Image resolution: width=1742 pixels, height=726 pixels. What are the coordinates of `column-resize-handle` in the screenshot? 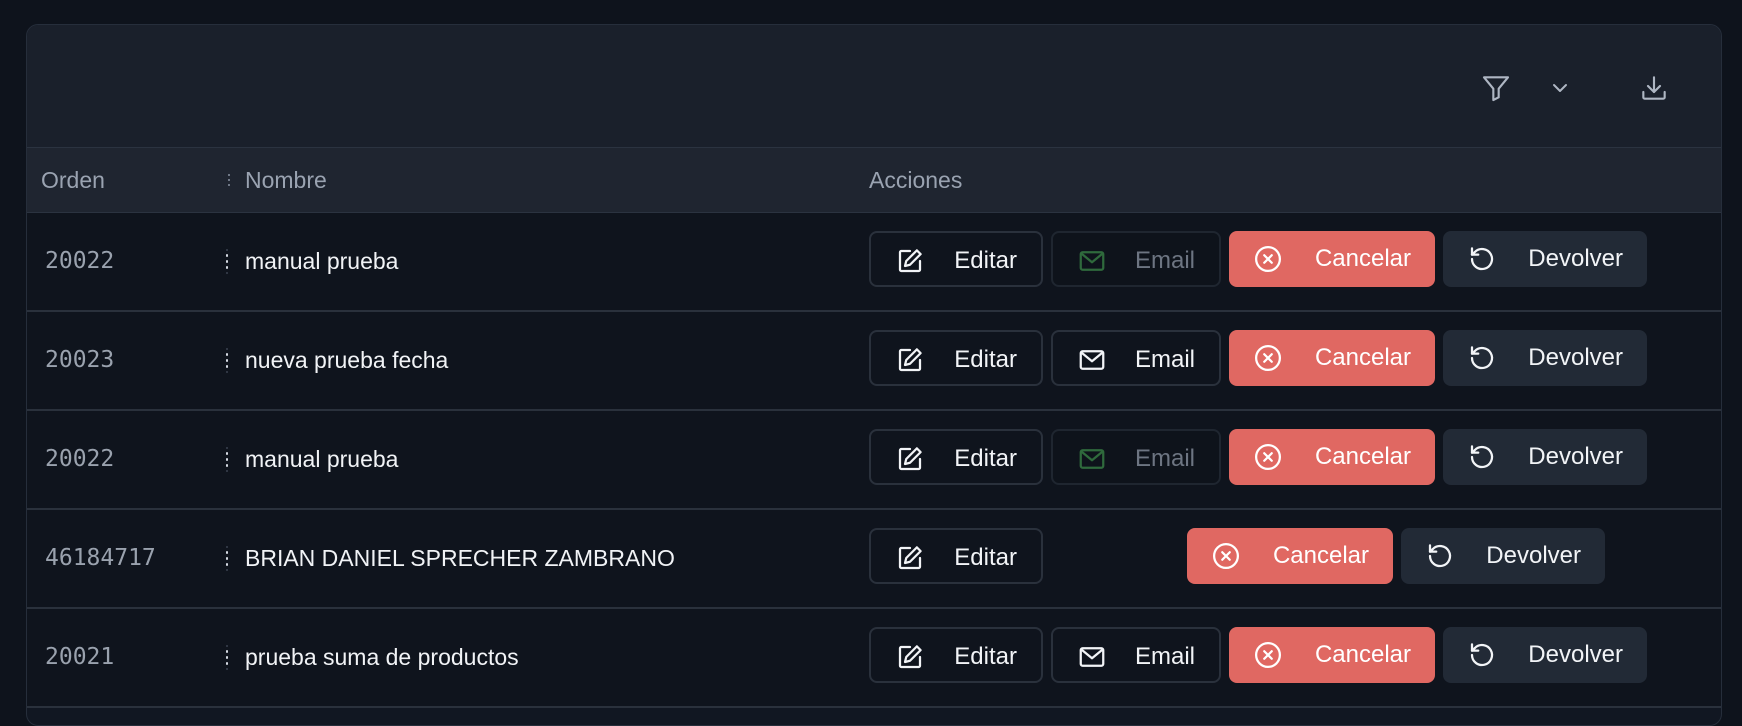 It's located at (229, 180).